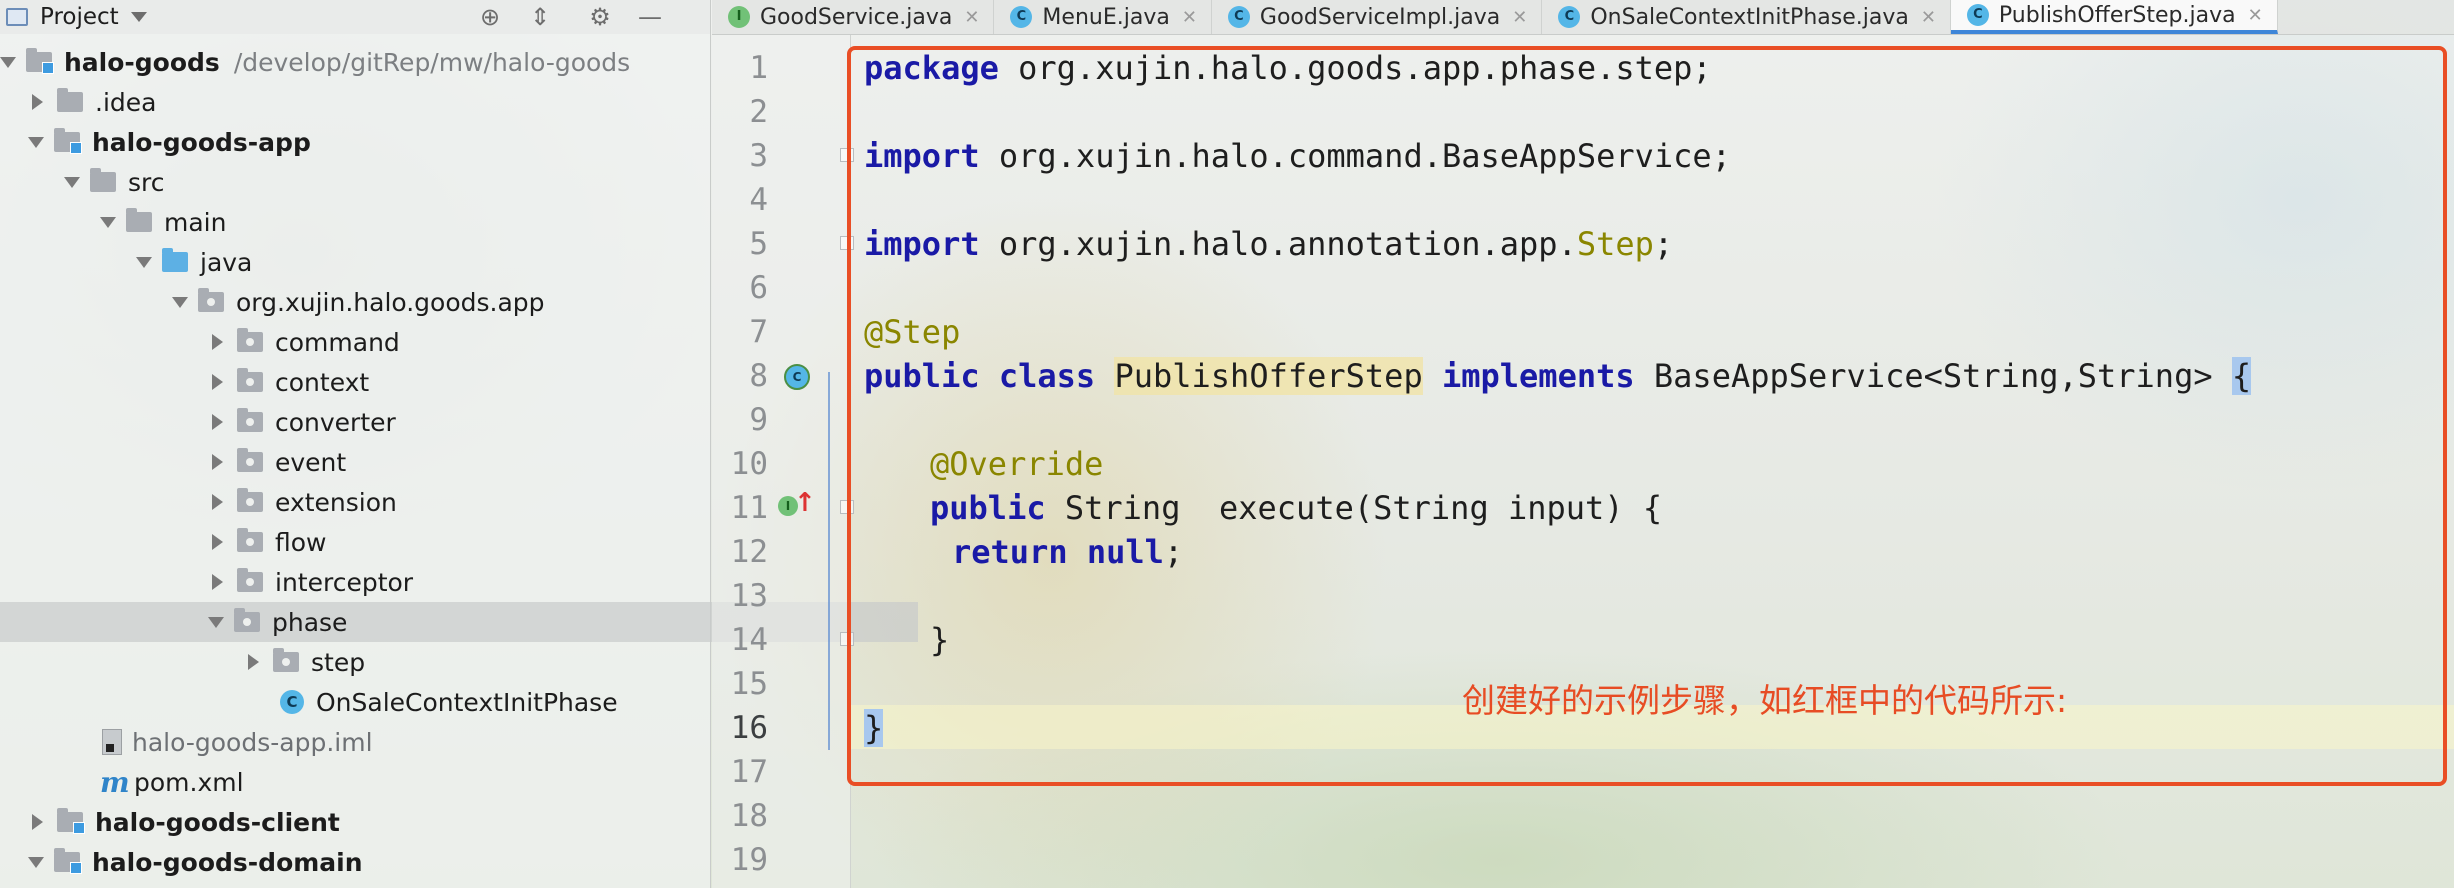 The height and width of the screenshot is (888, 2454). What do you see at coordinates (175, 260) in the screenshot?
I see `source-folder-icon` at bounding box center [175, 260].